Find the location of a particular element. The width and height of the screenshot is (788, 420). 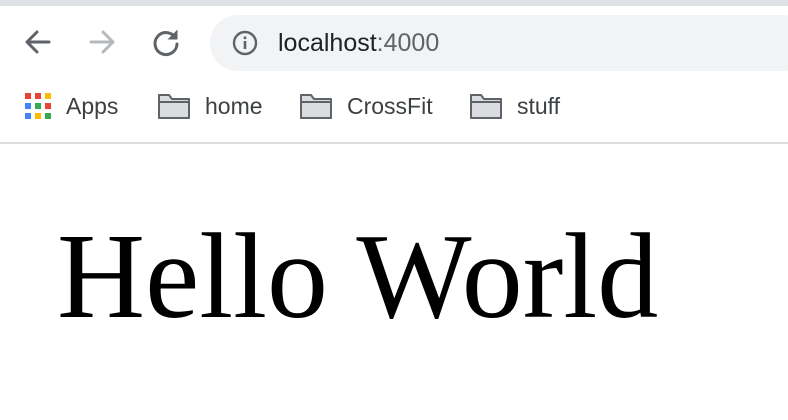

back-button is located at coordinates (38, 42).